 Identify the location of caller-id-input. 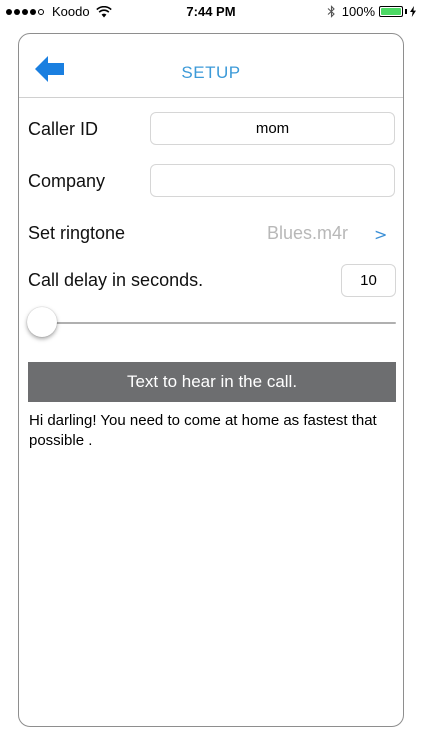
(272, 128).